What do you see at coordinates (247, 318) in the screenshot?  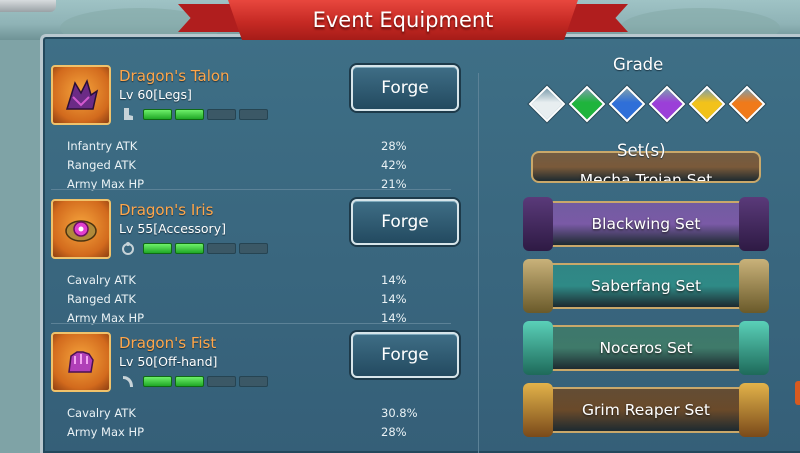 I see `stat-row: Army Max HP 14%` at bounding box center [247, 318].